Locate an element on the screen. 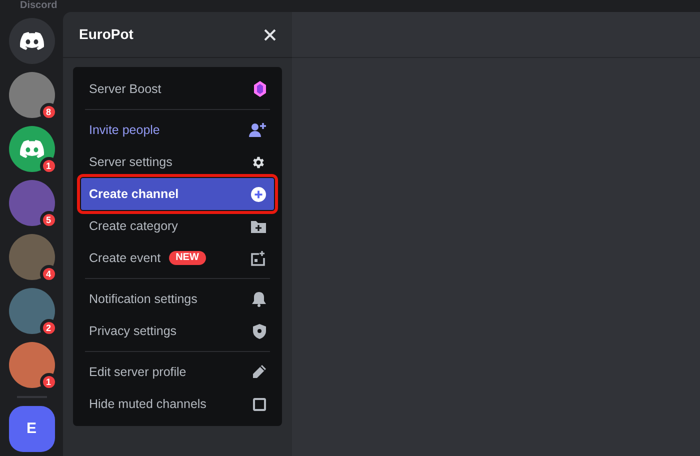 The image size is (700, 456). notification-badge: 8 is located at coordinates (49, 112).